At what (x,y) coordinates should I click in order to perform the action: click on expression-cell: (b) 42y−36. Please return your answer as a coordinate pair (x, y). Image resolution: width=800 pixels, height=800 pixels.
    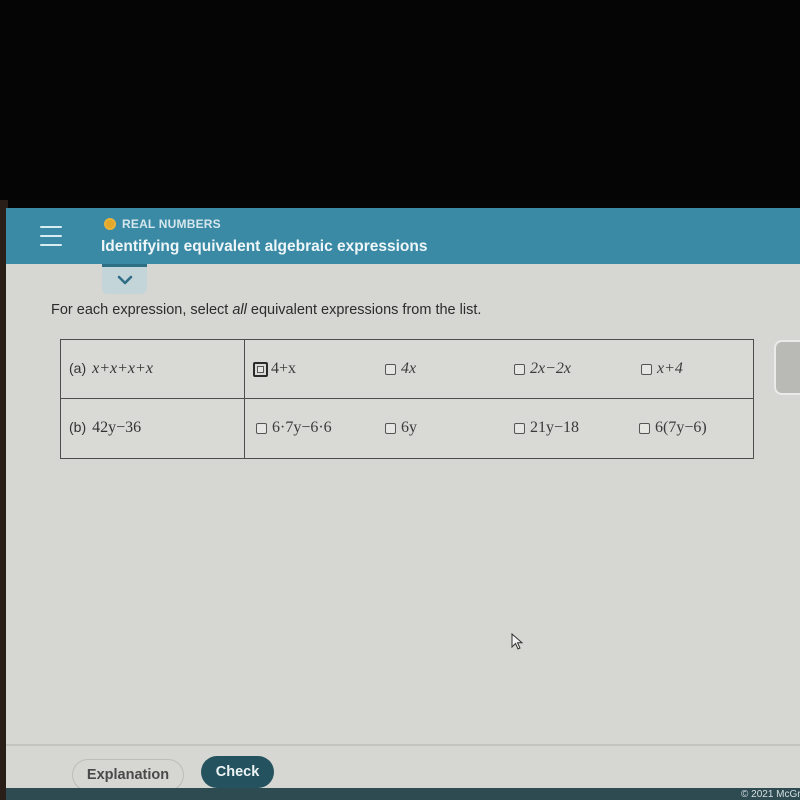
    Looking at the image, I should click on (153, 428).